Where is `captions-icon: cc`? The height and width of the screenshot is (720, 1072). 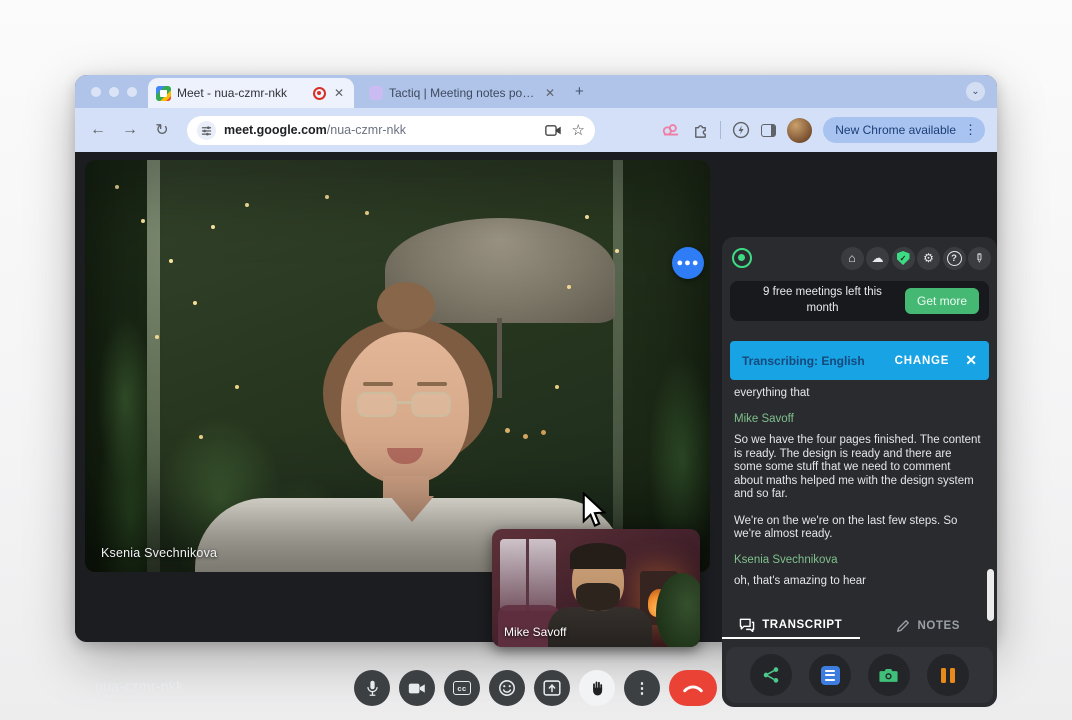 captions-icon: cc is located at coordinates (462, 688).